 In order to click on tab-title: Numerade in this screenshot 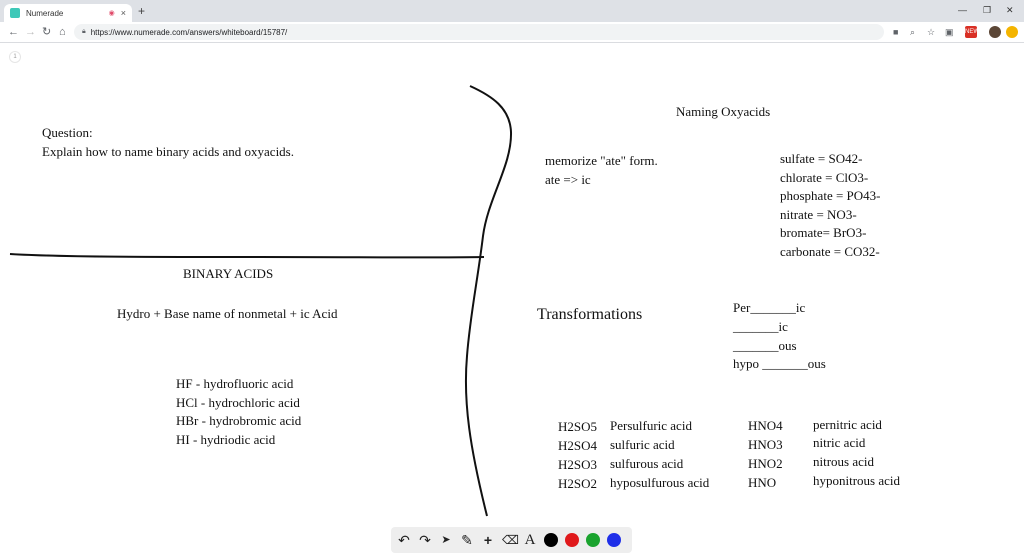, I will do `click(45, 13)`.